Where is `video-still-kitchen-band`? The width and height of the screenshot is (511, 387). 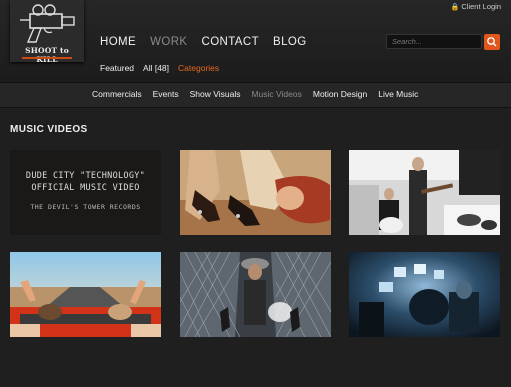
video-still-kitchen-band is located at coordinates (424, 192).